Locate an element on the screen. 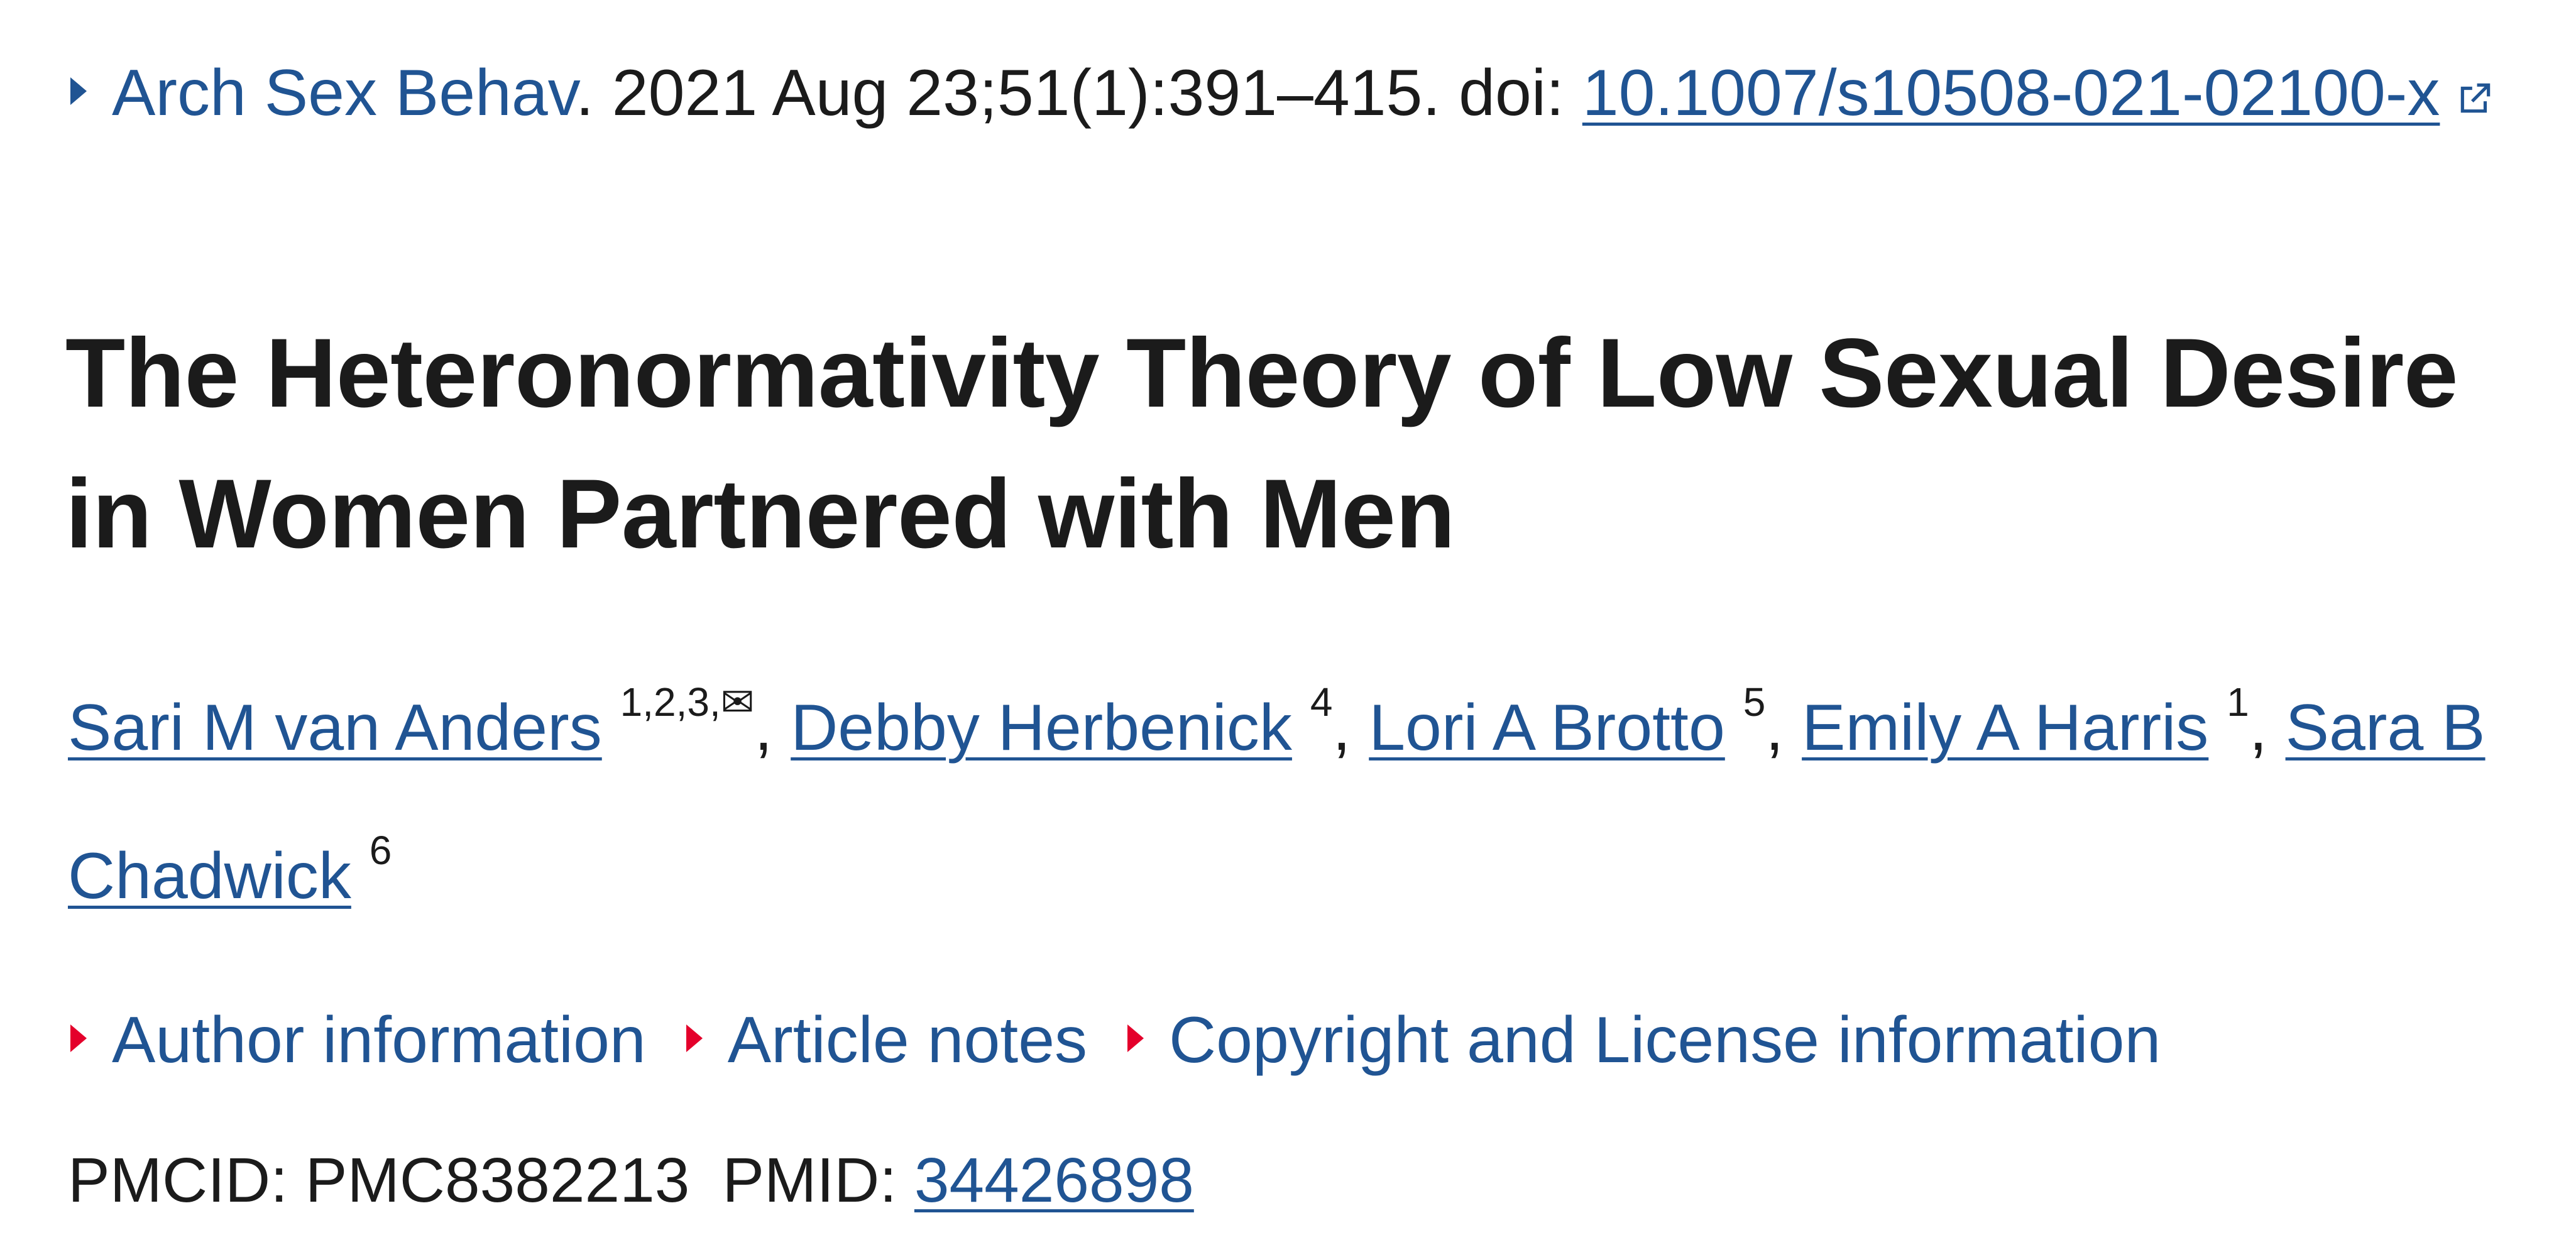 The image size is (2576, 1257). citation-details: . 2021 Aug 23;51(1):391–415. doi: is located at coordinates (1079, 93).